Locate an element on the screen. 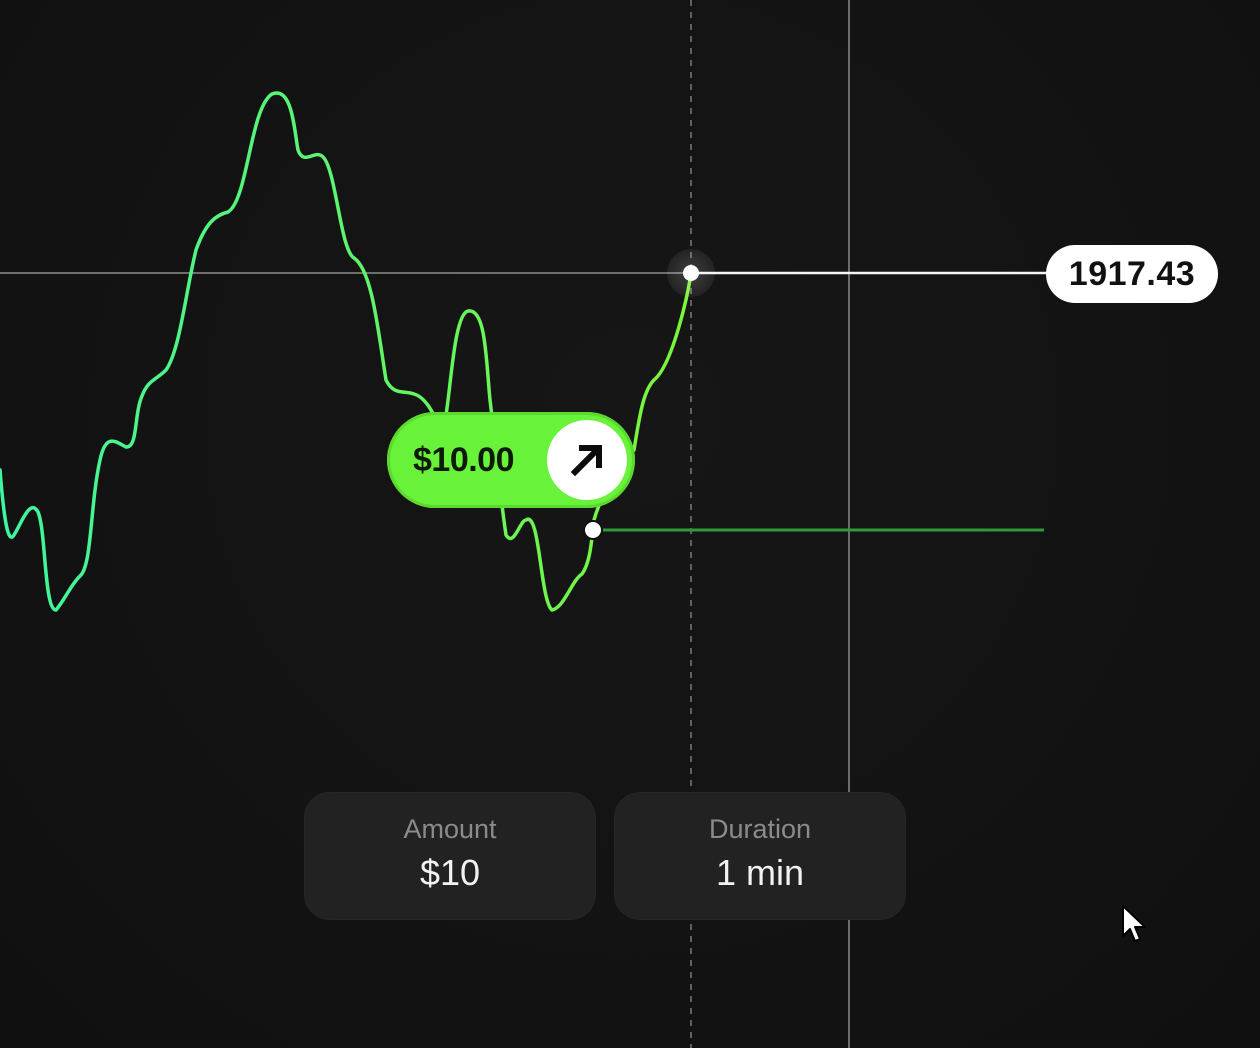 The height and width of the screenshot is (1048, 1260). open-trade-pill: $10.00 is located at coordinates (511, 460).